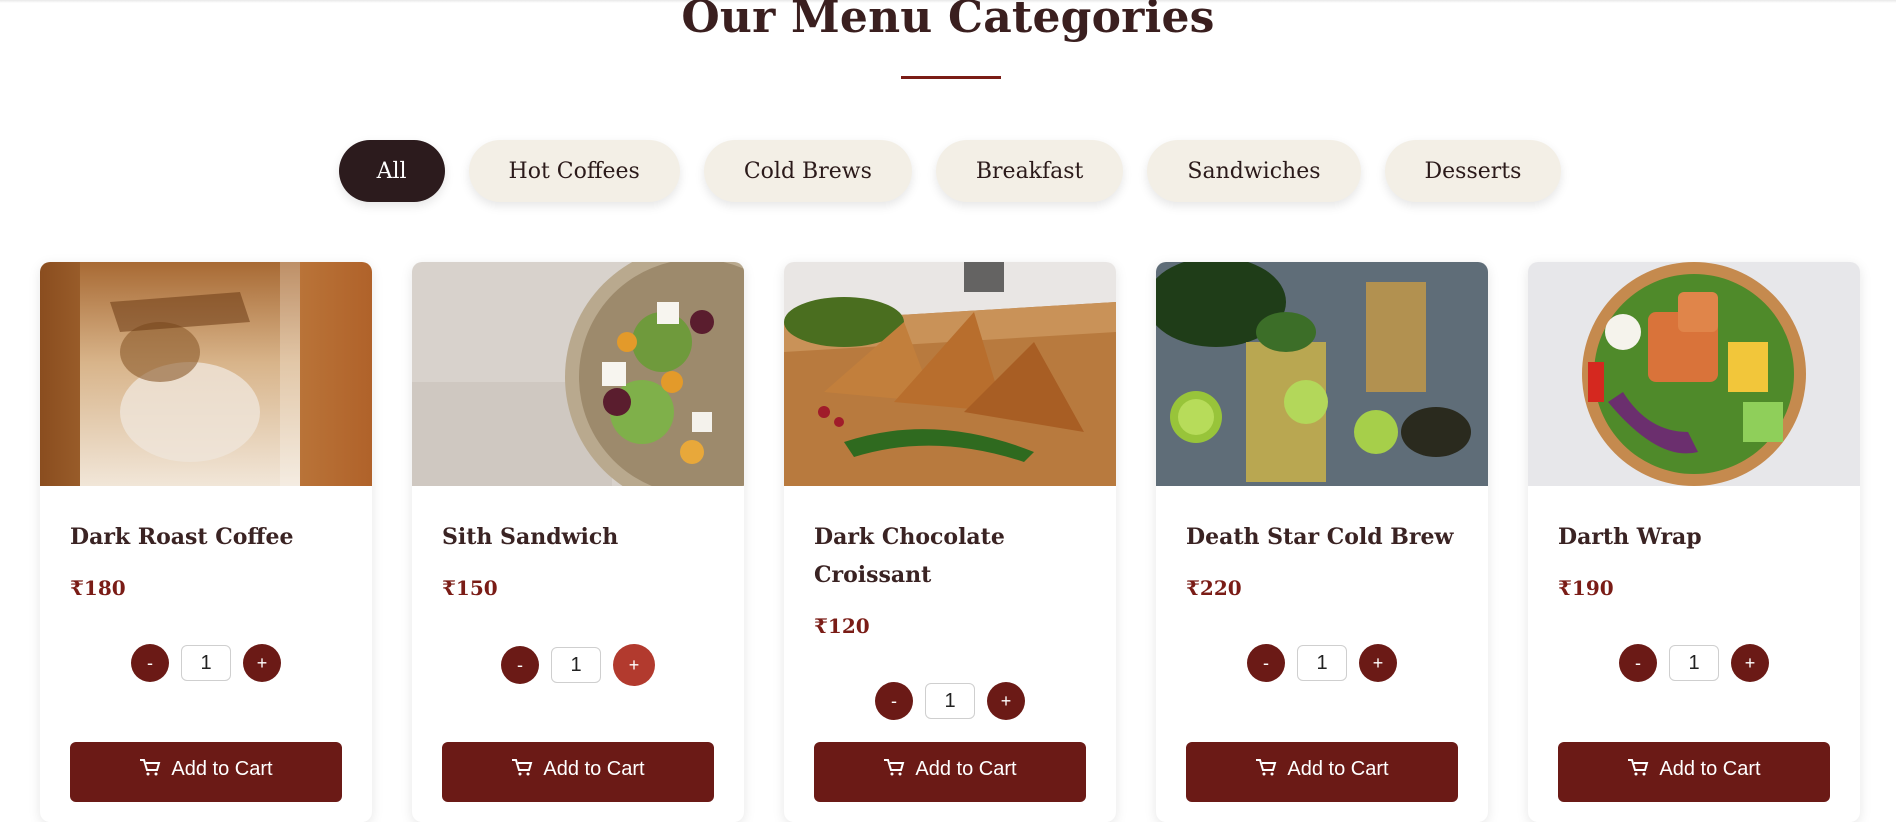 This screenshot has height=822, width=1896. I want to click on item-price: ₹220, so click(1214, 588).